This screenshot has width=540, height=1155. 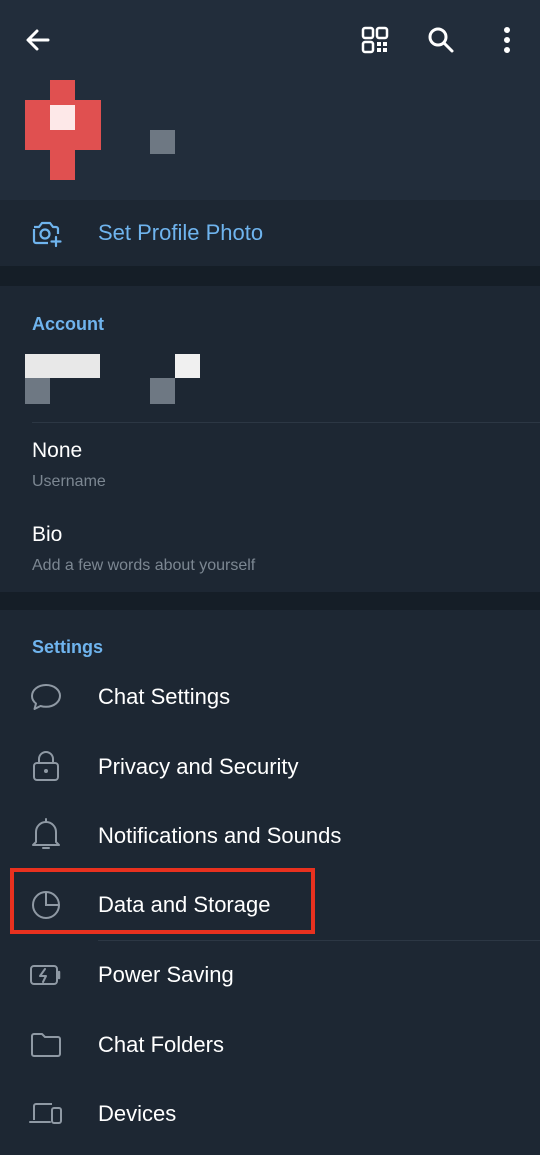 What do you see at coordinates (270, 233) in the screenshot?
I see `set-profile-photo-row: Set Profile Photo` at bounding box center [270, 233].